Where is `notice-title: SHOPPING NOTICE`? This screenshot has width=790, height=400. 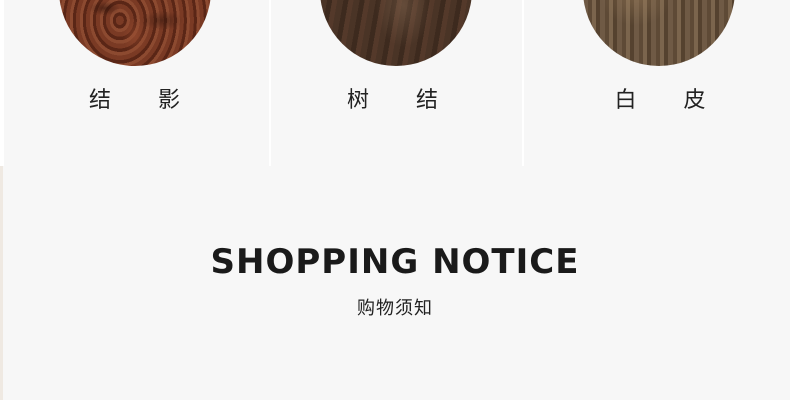
notice-title: SHOPPING NOTICE is located at coordinates (395, 262).